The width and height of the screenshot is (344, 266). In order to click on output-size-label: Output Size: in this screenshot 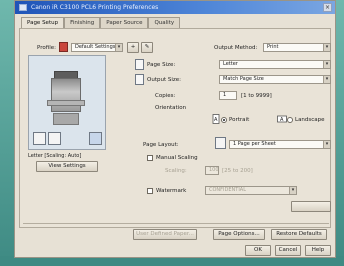, I will do `click(164, 80)`.